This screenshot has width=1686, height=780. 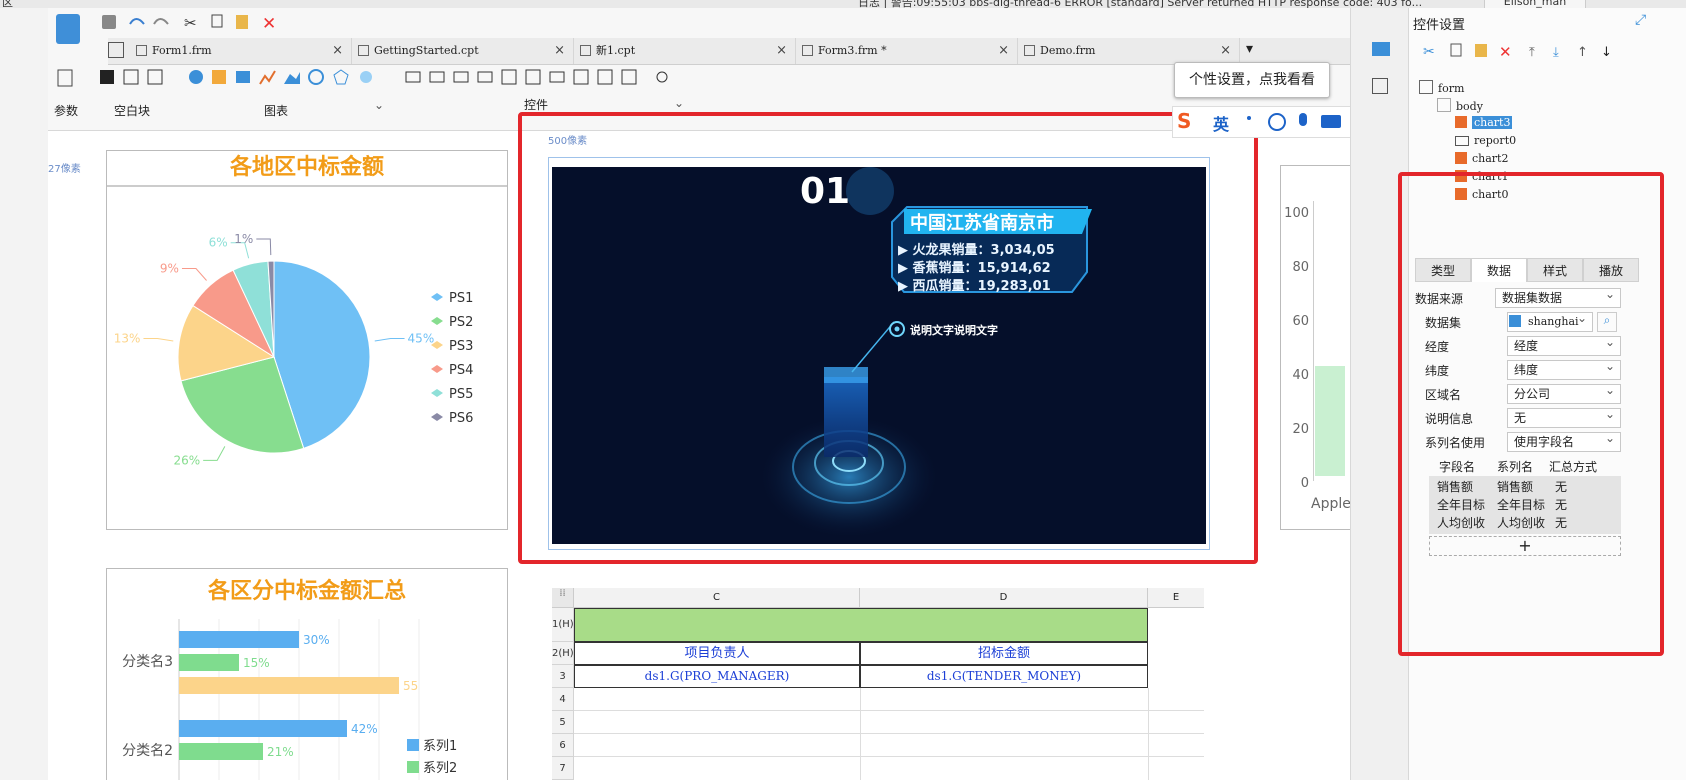 What do you see at coordinates (861, 625) in the screenshot?
I see `title-row-cell` at bounding box center [861, 625].